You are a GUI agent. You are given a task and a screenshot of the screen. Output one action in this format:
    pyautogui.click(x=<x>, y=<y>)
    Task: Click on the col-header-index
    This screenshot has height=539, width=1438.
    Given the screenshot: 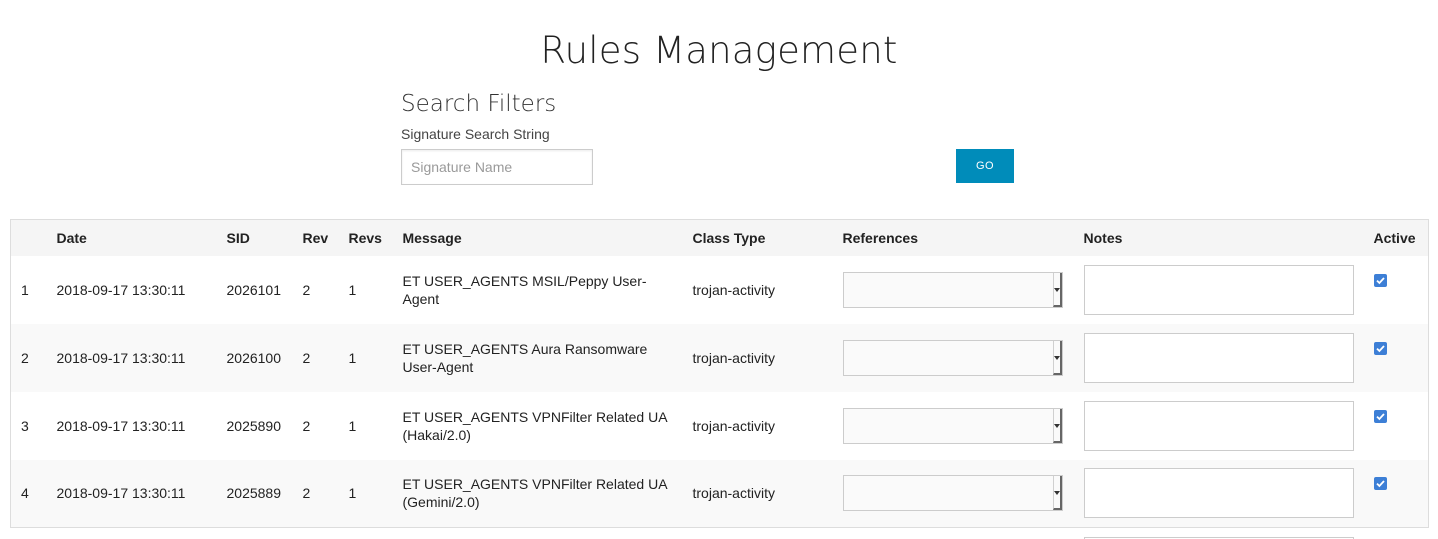 What is the action you would take?
    pyautogui.click(x=29, y=238)
    